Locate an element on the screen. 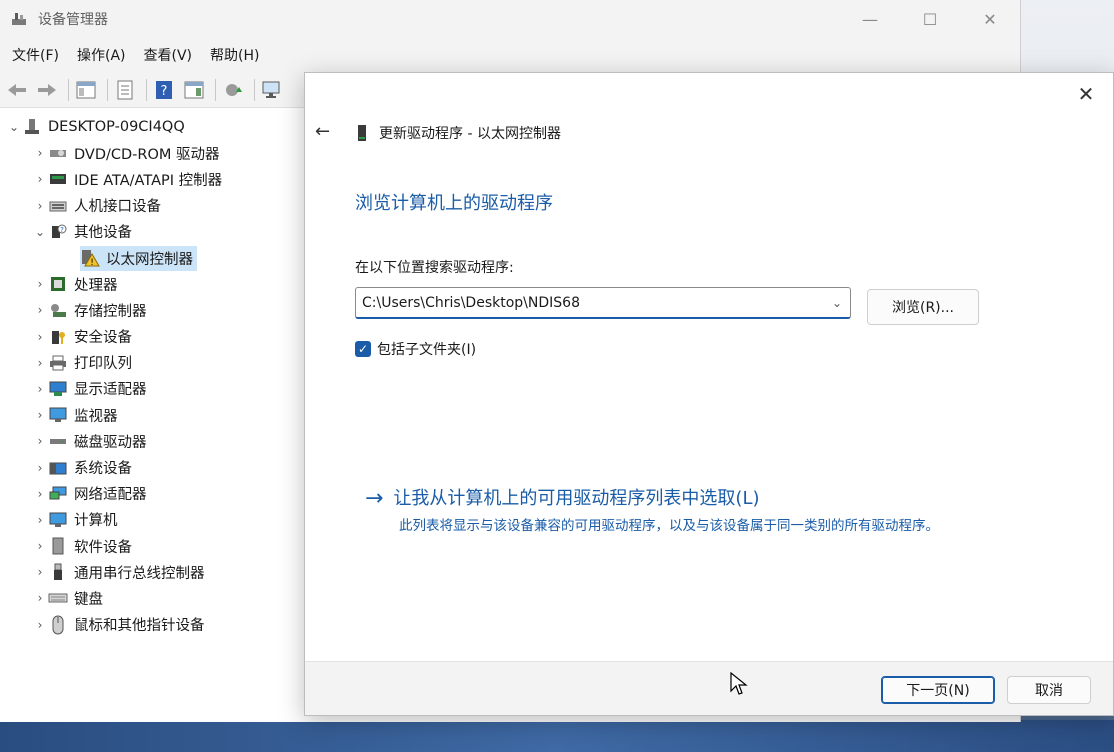  search-location-label: 在以下位置搜索驱动程序: is located at coordinates (434, 268).